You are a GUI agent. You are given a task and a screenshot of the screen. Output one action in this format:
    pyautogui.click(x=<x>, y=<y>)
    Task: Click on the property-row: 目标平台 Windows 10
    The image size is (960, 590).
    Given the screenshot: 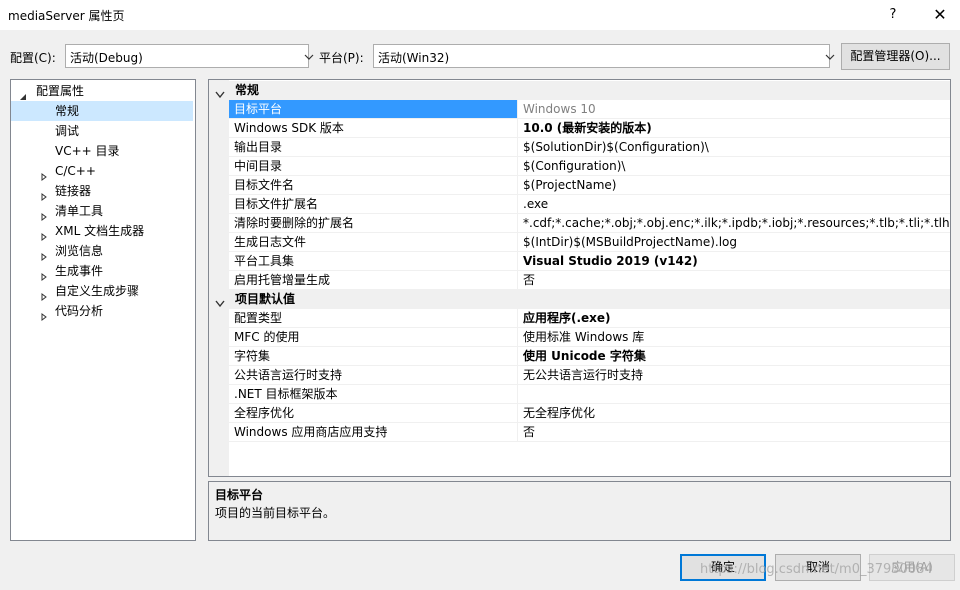 What is the action you would take?
    pyautogui.click(x=579, y=109)
    